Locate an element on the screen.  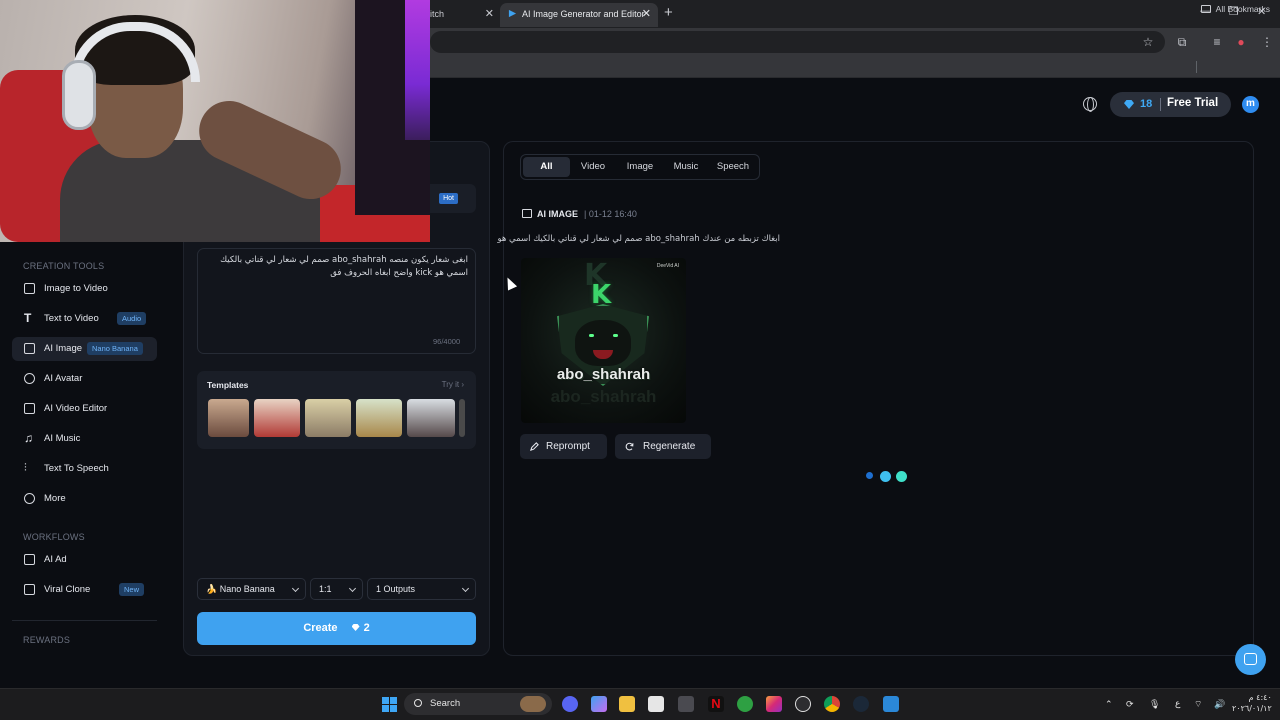
create-button: Create 2 is located at coordinates (336, 628).